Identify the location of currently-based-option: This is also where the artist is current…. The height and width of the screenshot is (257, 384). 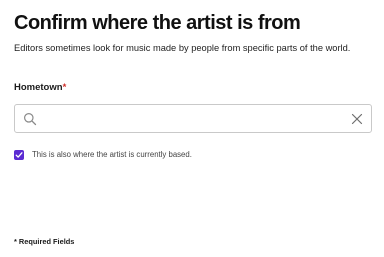
(103, 155).